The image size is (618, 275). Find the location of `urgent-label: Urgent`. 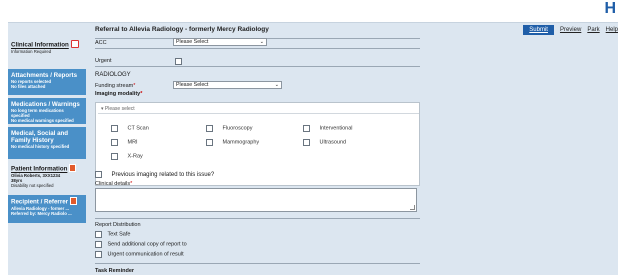

urgent-label: Urgent is located at coordinates (103, 61).